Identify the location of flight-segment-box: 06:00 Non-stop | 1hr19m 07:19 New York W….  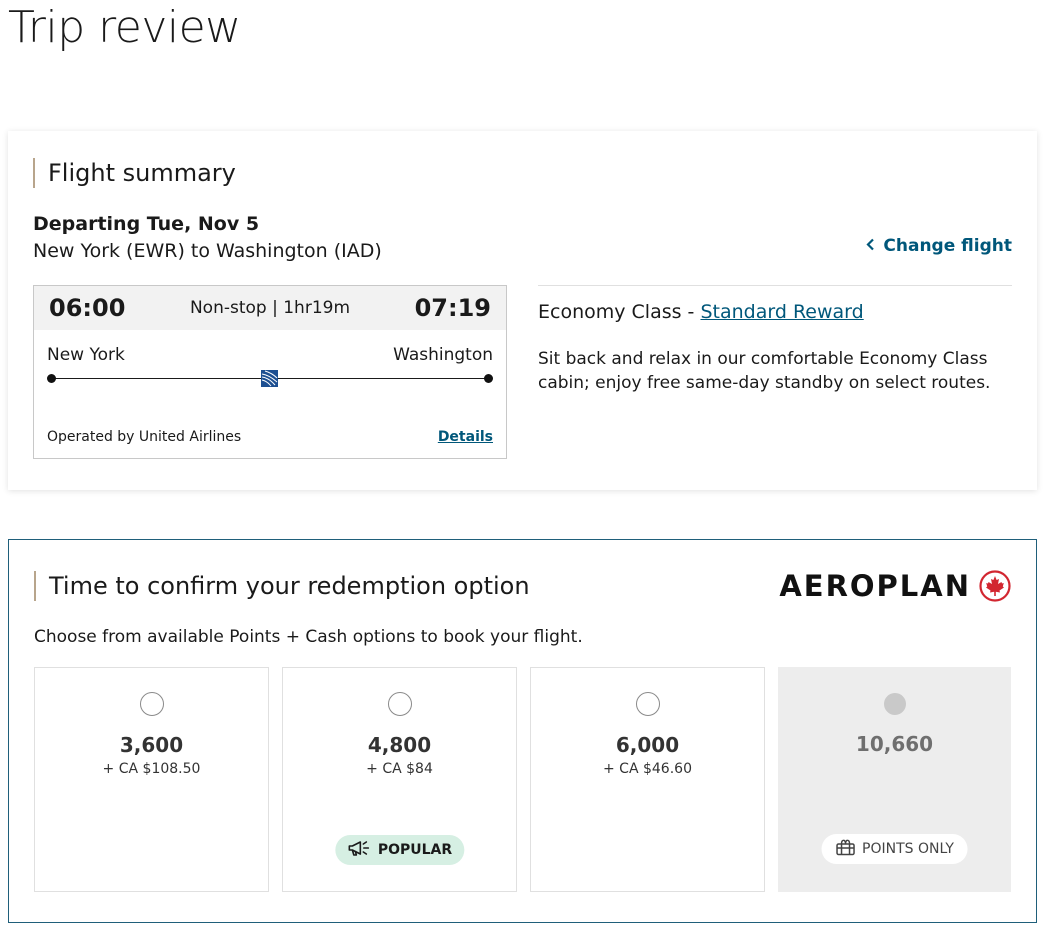
(270, 372).